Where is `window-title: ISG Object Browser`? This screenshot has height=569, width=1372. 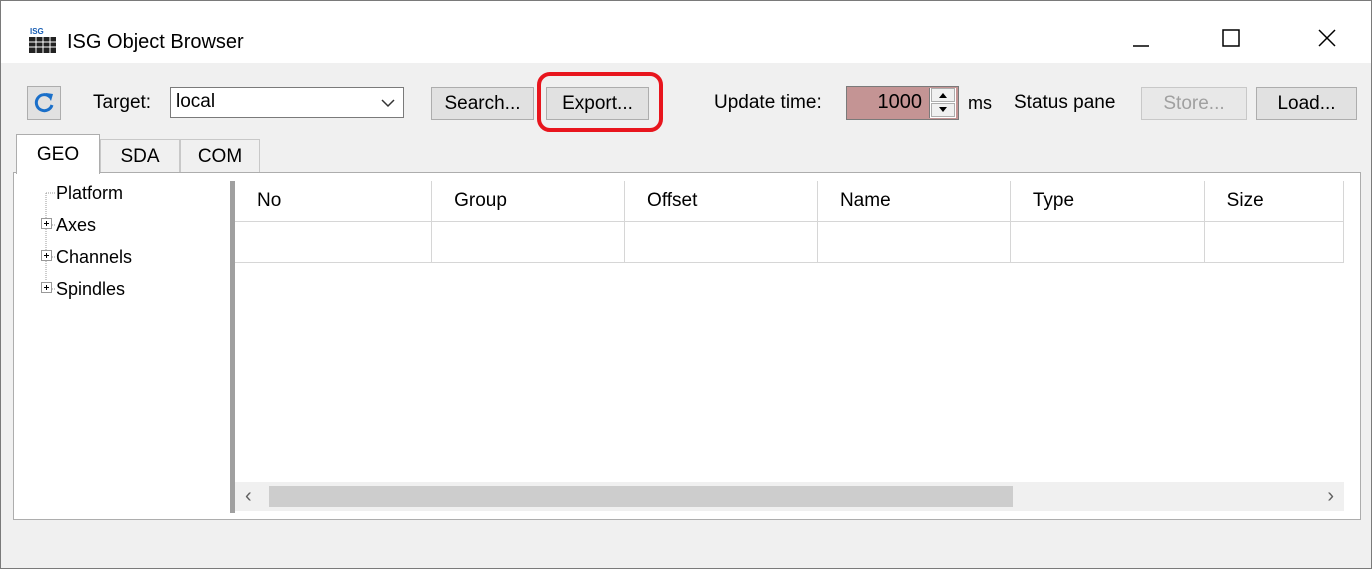 window-title: ISG Object Browser is located at coordinates (155, 42).